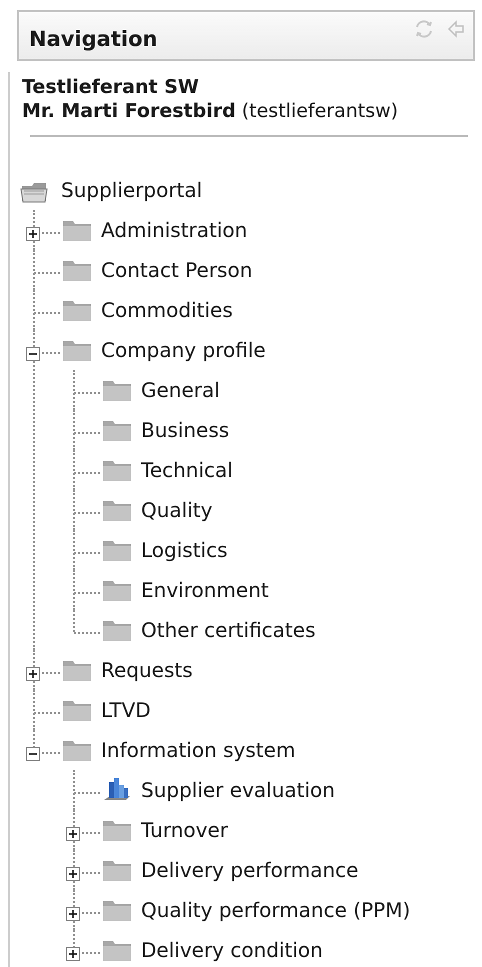 This screenshot has height=967, width=482. Describe the element at coordinates (167, 310) in the screenshot. I see `tree-item: Commodities` at that location.